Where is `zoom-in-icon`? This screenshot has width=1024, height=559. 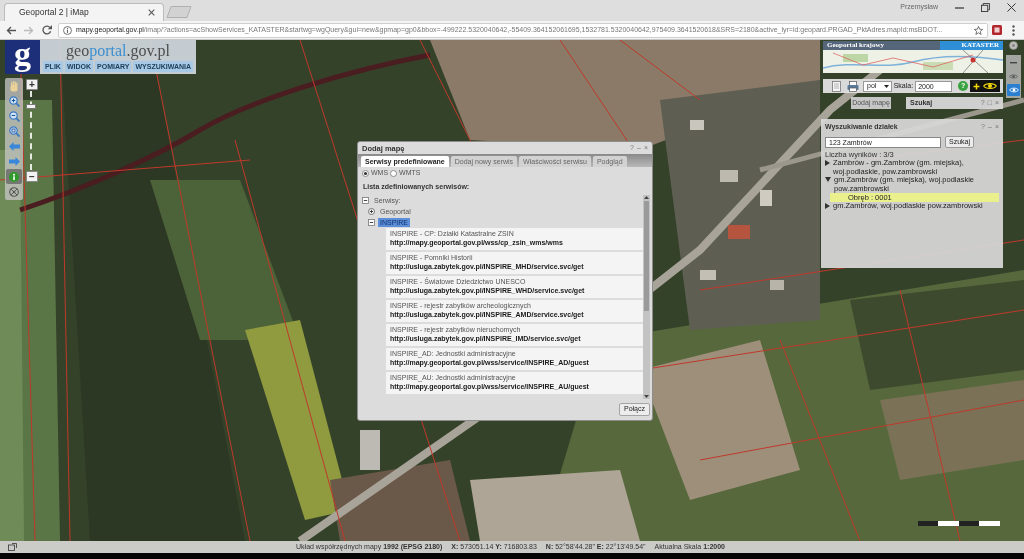
zoom-in-icon is located at coordinates (14, 101).